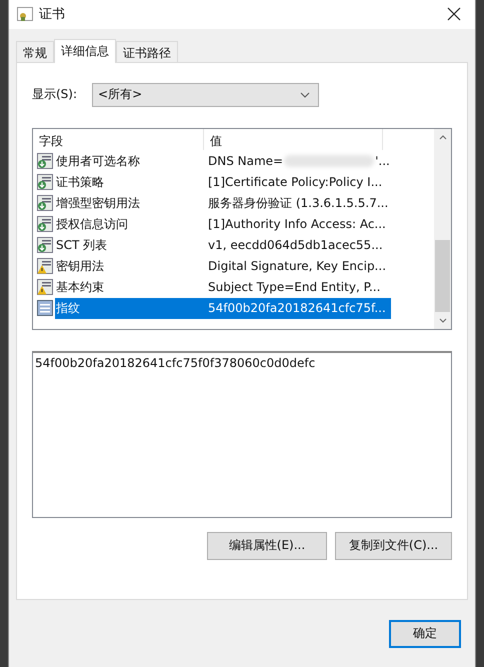 The height and width of the screenshot is (667, 484). I want to click on show-dropdown: <所有>, so click(206, 94).